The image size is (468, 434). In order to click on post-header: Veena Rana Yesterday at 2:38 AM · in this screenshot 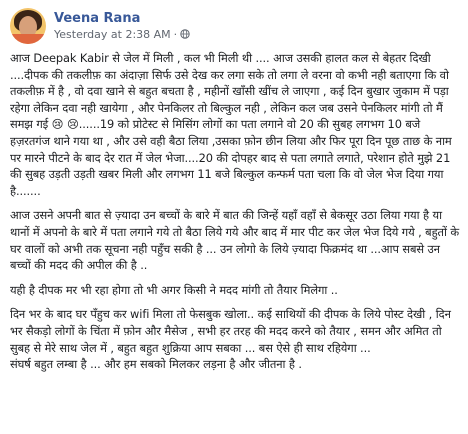, I will do `click(100, 26)`.